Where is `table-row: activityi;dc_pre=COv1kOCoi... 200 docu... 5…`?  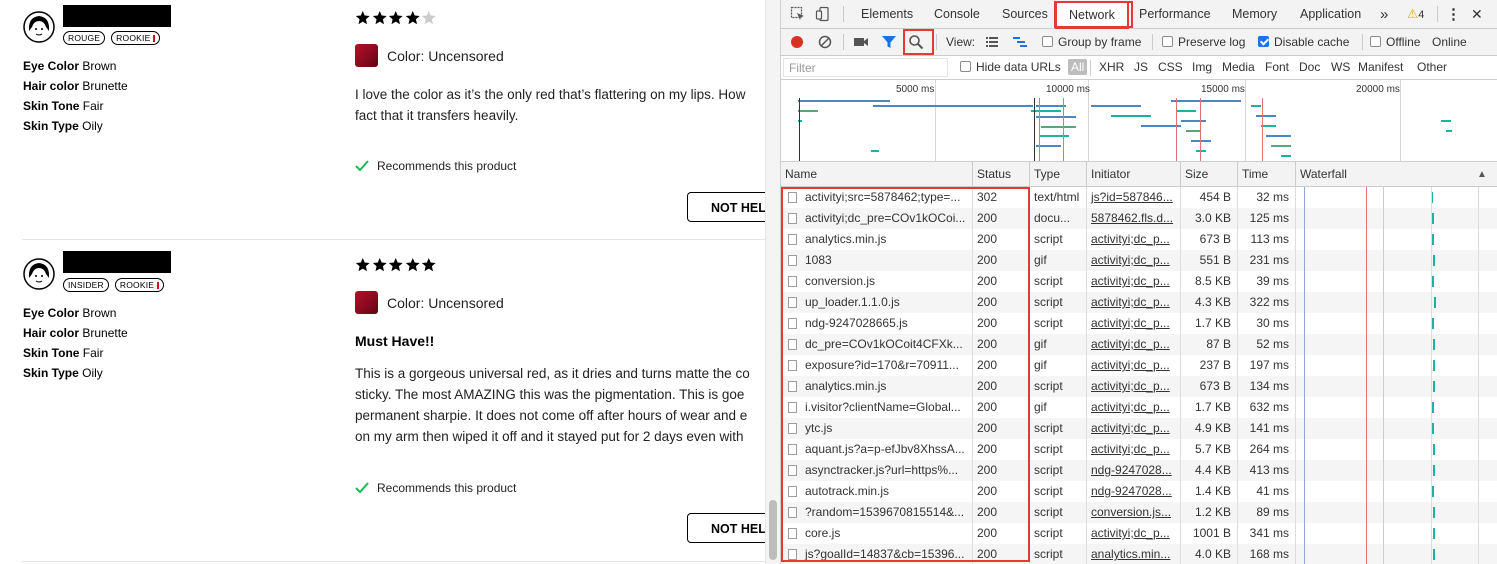 table-row: activityi;dc_pre=COv1kOCoi... 200 docu... 5… is located at coordinates (1139, 218).